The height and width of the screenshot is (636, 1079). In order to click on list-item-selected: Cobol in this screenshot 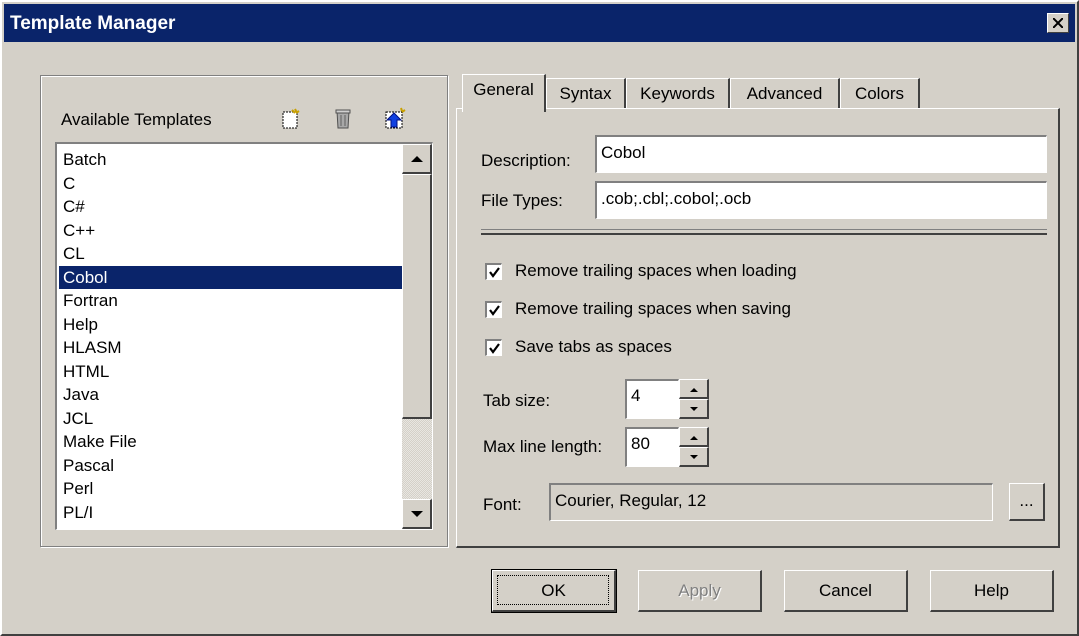, I will do `click(233, 277)`.